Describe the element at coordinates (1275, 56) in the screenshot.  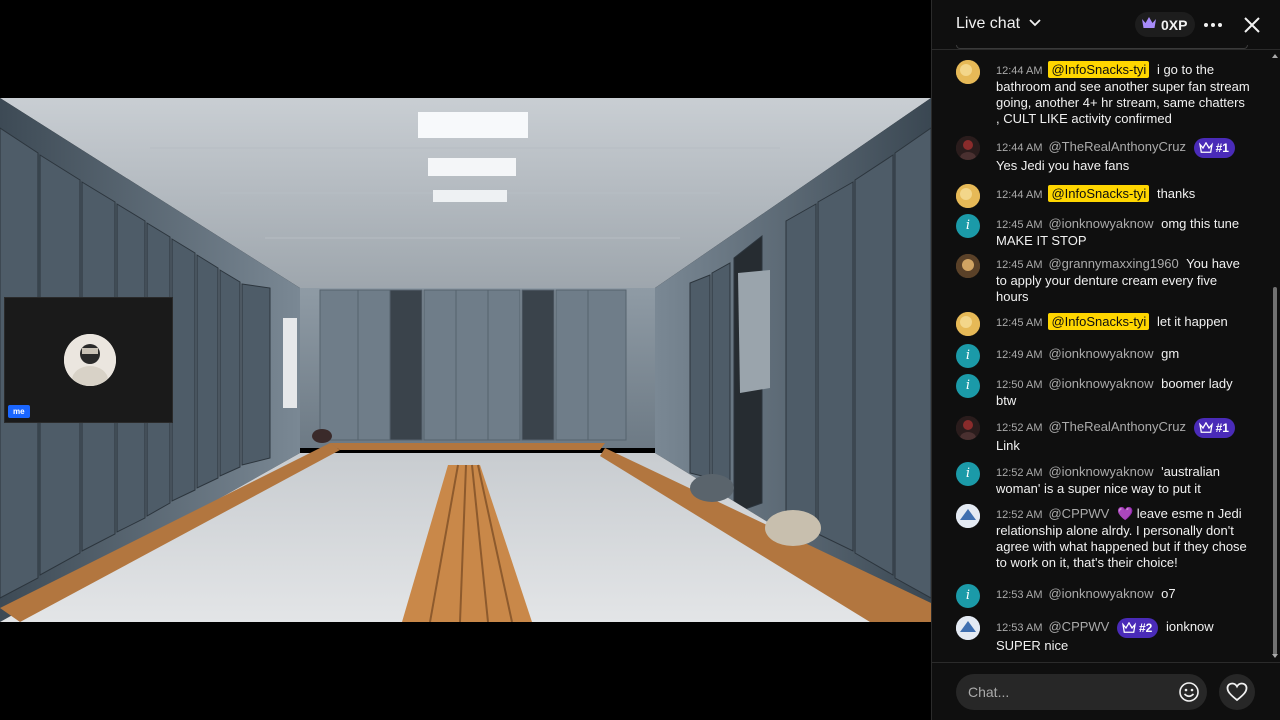
I see `scroll-up-arrow-icon` at that location.